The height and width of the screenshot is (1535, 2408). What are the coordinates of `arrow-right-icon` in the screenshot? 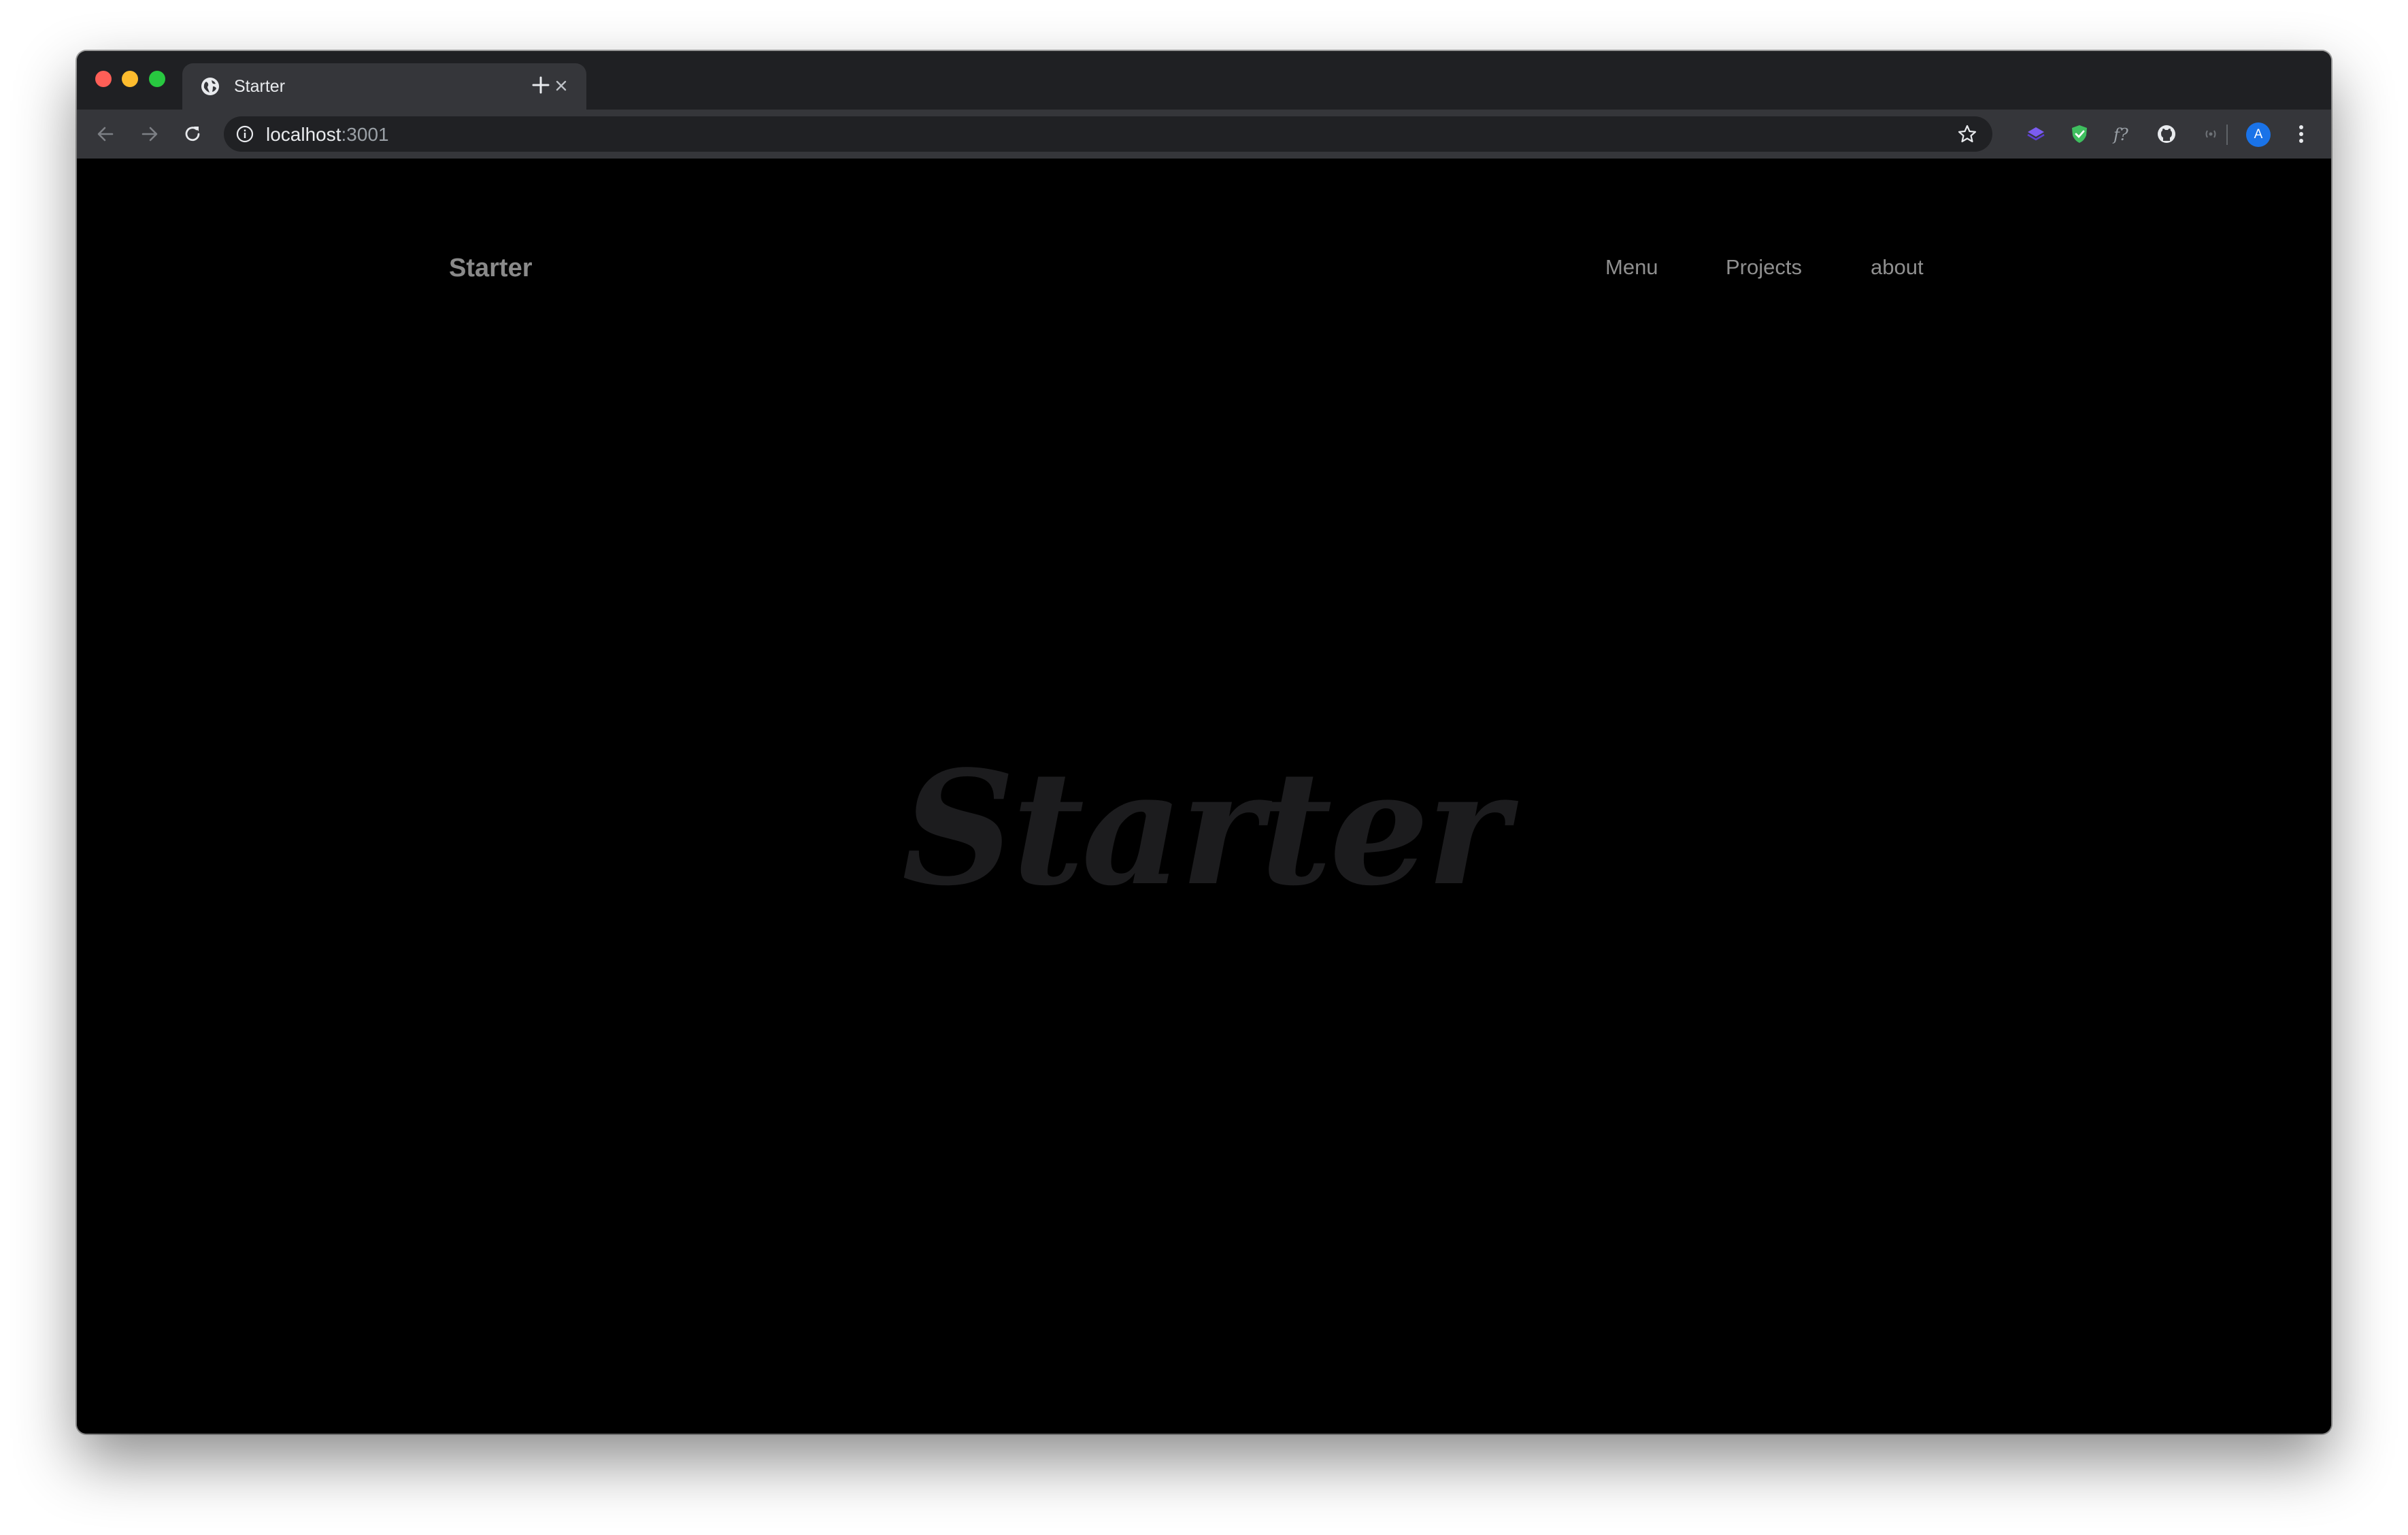 It's located at (149, 134).